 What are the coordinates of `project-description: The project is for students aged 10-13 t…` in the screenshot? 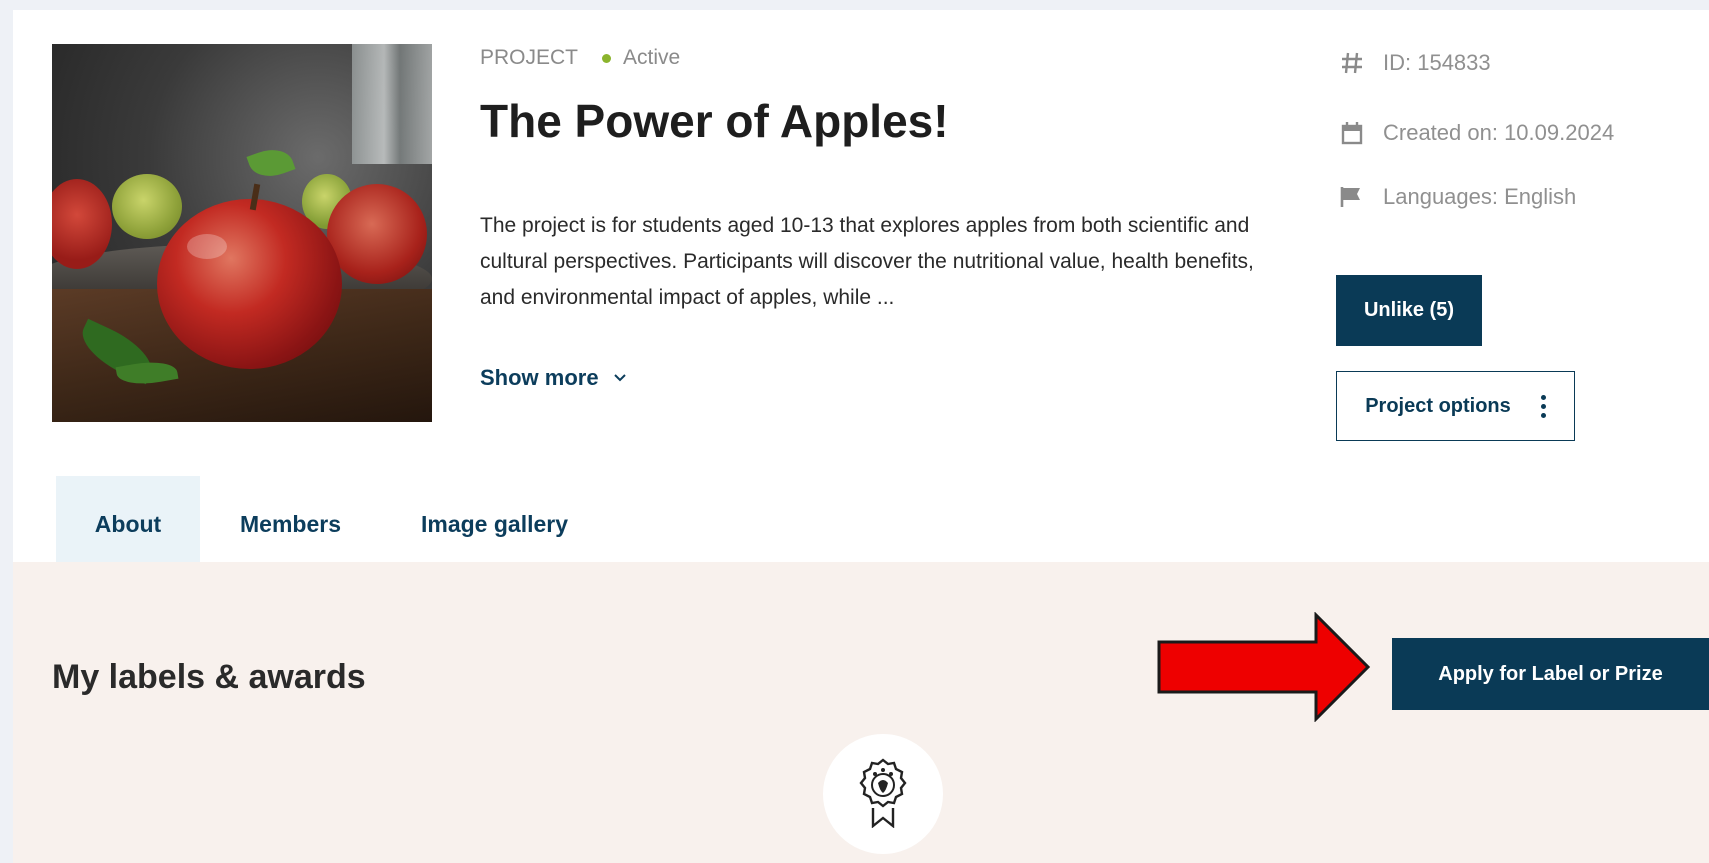 It's located at (867, 261).